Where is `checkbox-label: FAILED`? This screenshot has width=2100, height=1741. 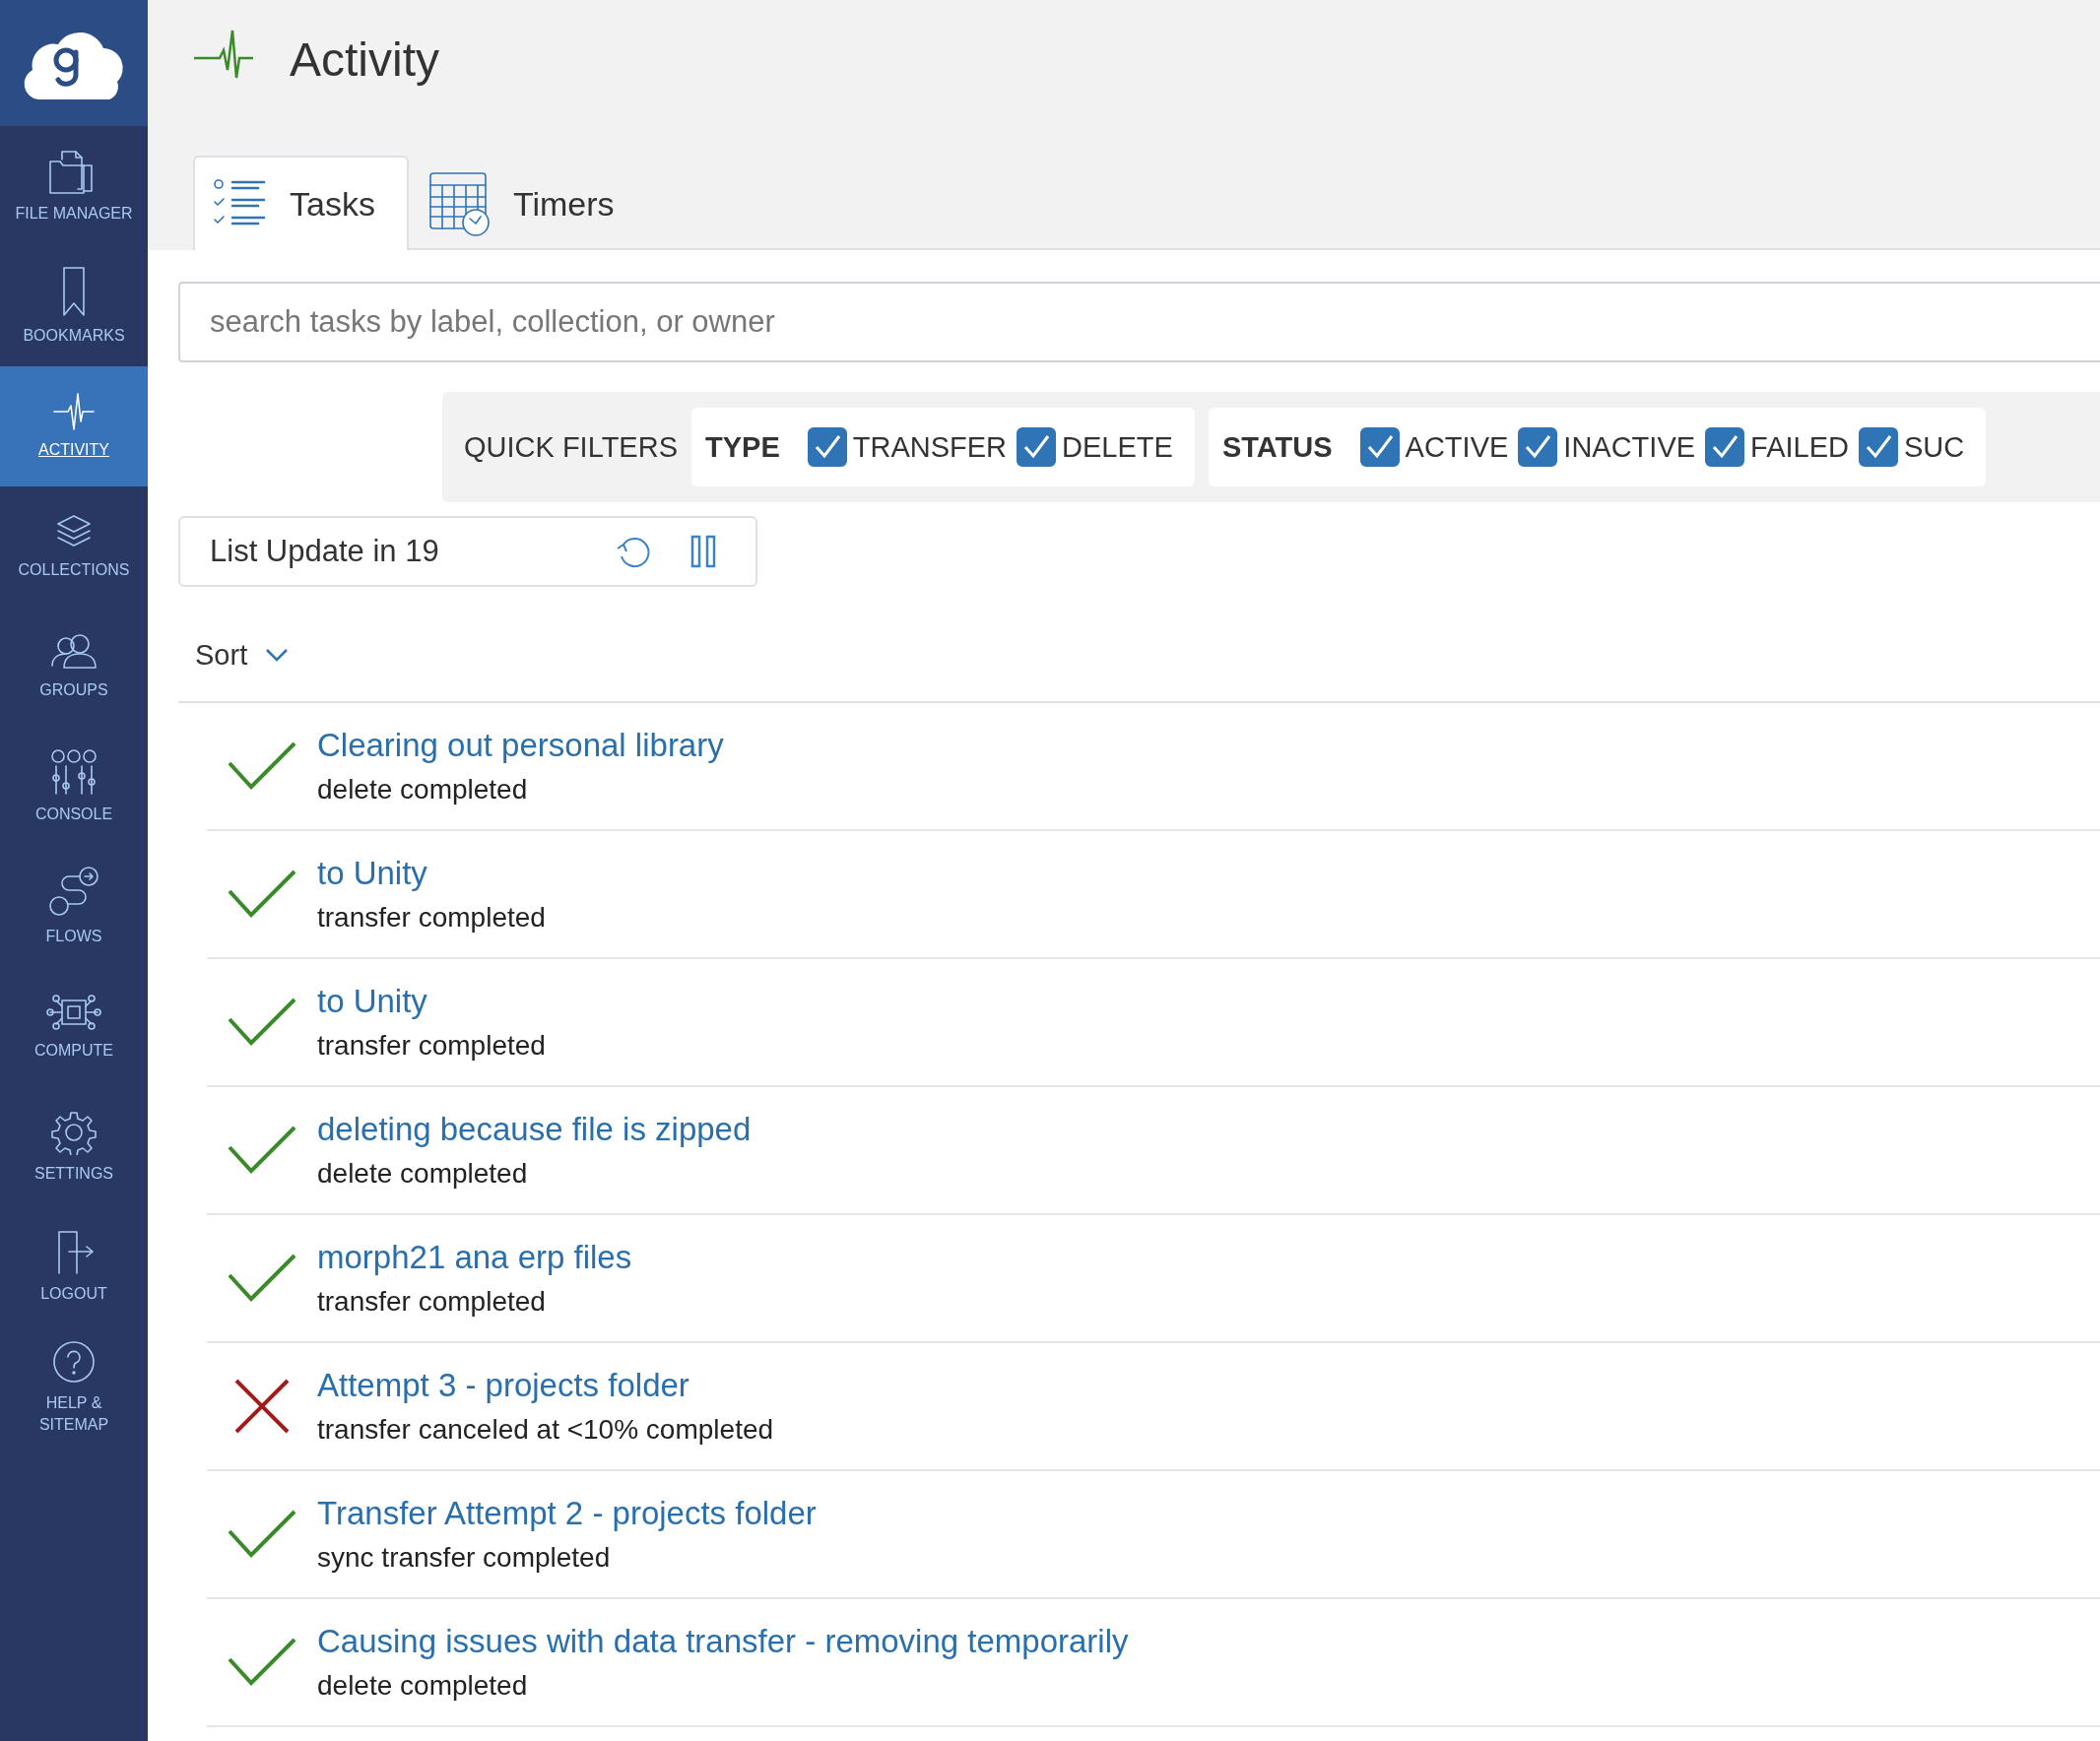 checkbox-label: FAILED is located at coordinates (1800, 447).